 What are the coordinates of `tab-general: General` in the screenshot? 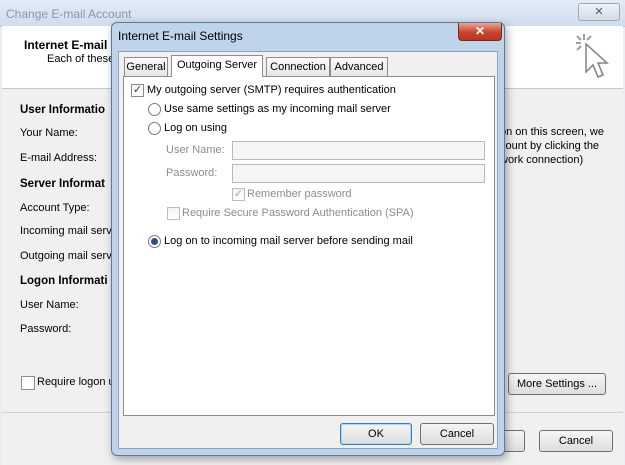 It's located at (146, 66).